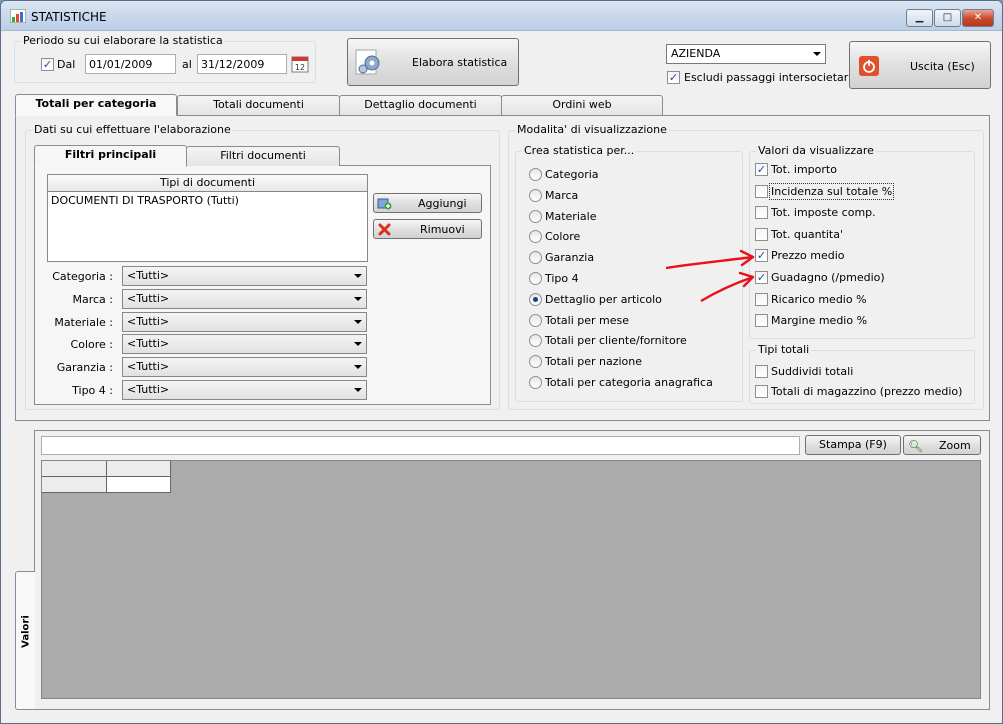  I want to click on elabora-statistica-label: Elabora statistica, so click(460, 62).